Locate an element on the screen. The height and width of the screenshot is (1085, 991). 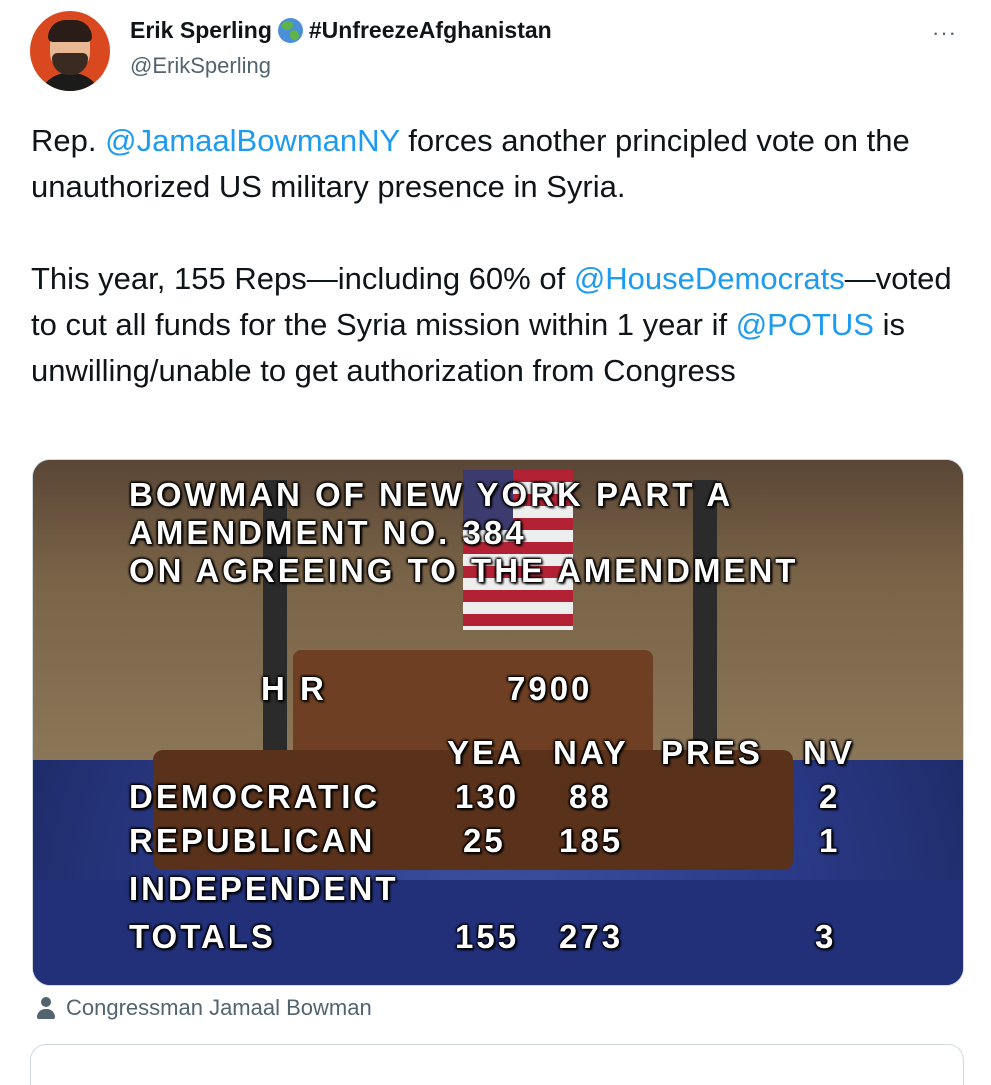
column-header-pres: PRES is located at coordinates (712, 752).